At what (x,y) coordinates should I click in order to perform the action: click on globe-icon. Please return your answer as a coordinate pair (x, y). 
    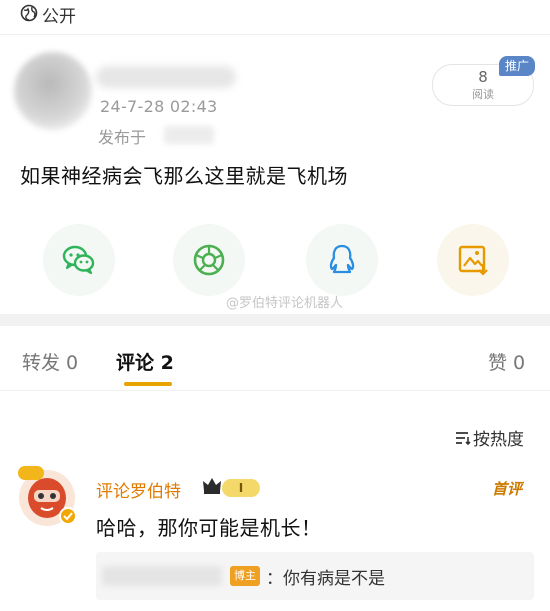
    Looking at the image, I should click on (29, 13).